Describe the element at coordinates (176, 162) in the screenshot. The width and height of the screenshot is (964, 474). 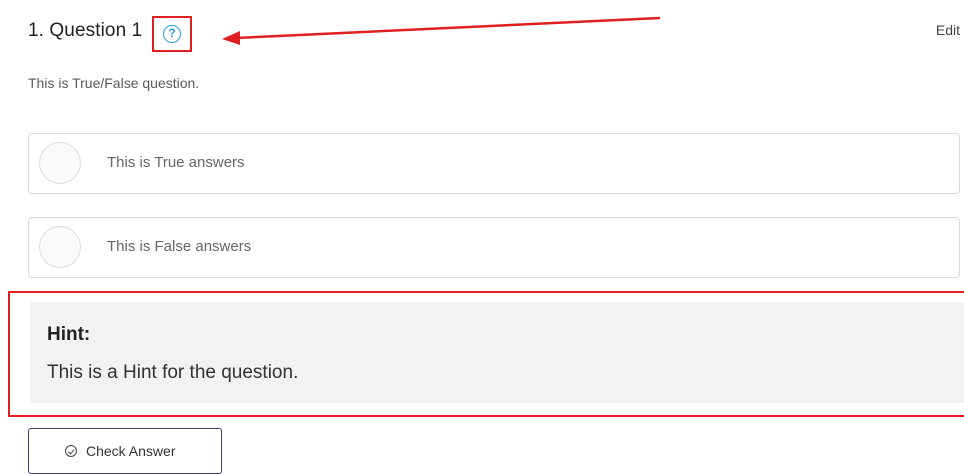
I see `answer-option-label: This is True answers` at that location.